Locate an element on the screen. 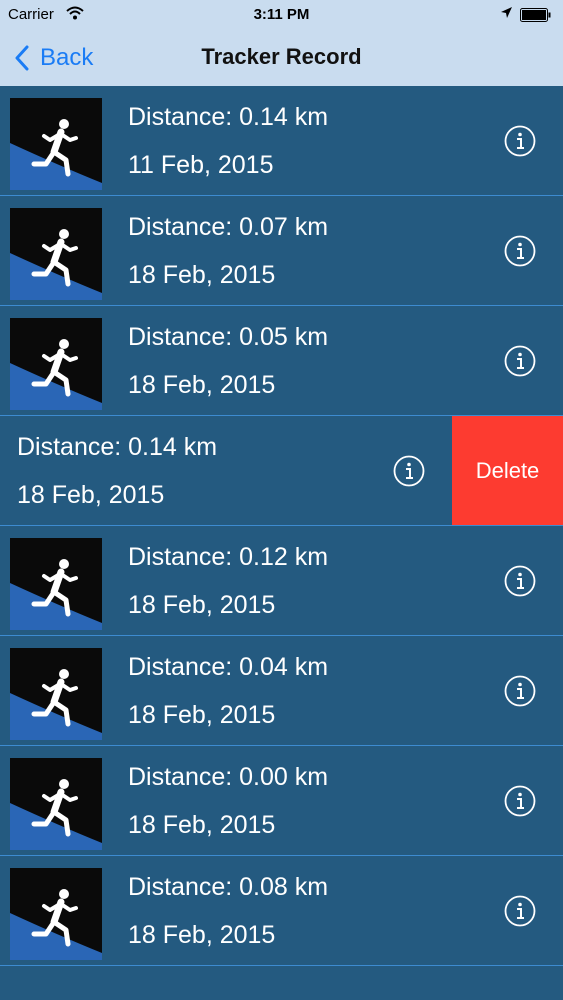 The height and width of the screenshot is (1000, 563). record-row: Distance: 0.14 km 11 Feb, 2015 is located at coordinates (281, 141).